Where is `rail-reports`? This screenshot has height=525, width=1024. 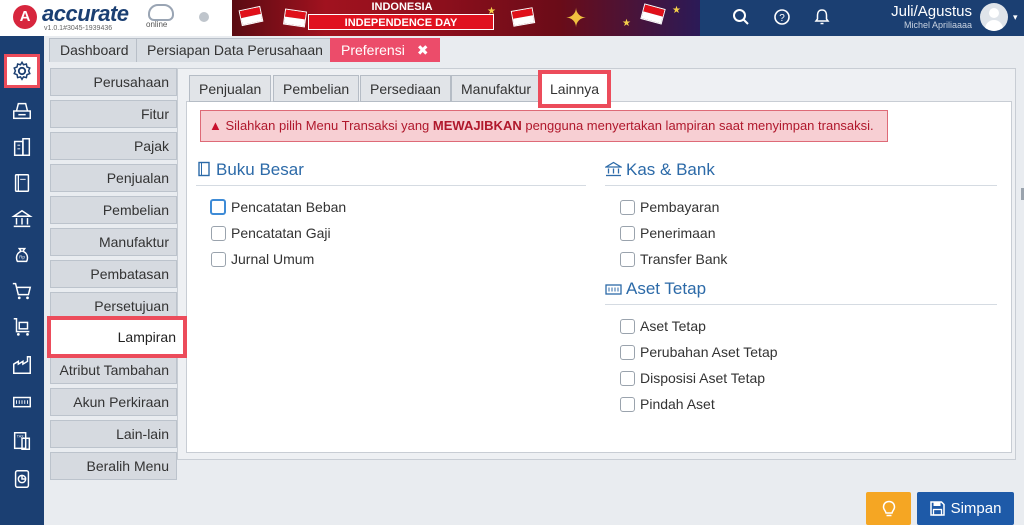 rail-reports is located at coordinates (22, 479).